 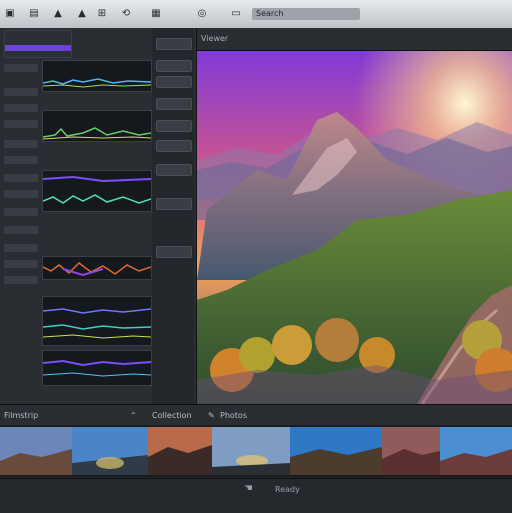 I want to click on edit-icon: ✎, so click(x=211, y=415).